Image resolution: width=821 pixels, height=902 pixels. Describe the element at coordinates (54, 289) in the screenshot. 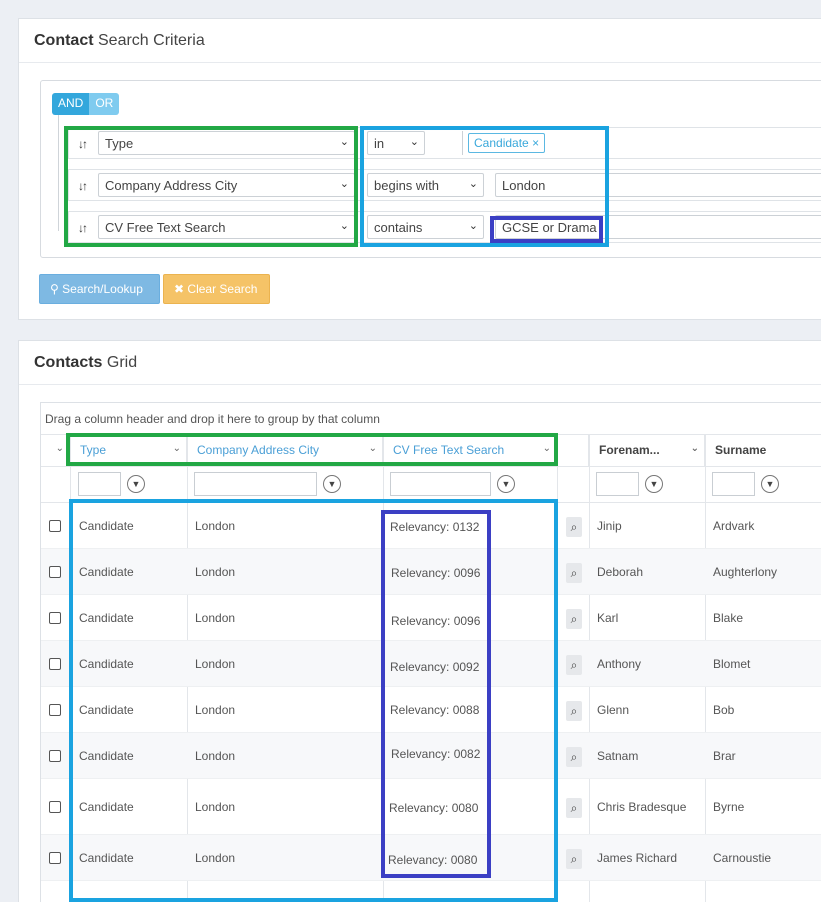

I see `search-icon: ⚲` at that location.